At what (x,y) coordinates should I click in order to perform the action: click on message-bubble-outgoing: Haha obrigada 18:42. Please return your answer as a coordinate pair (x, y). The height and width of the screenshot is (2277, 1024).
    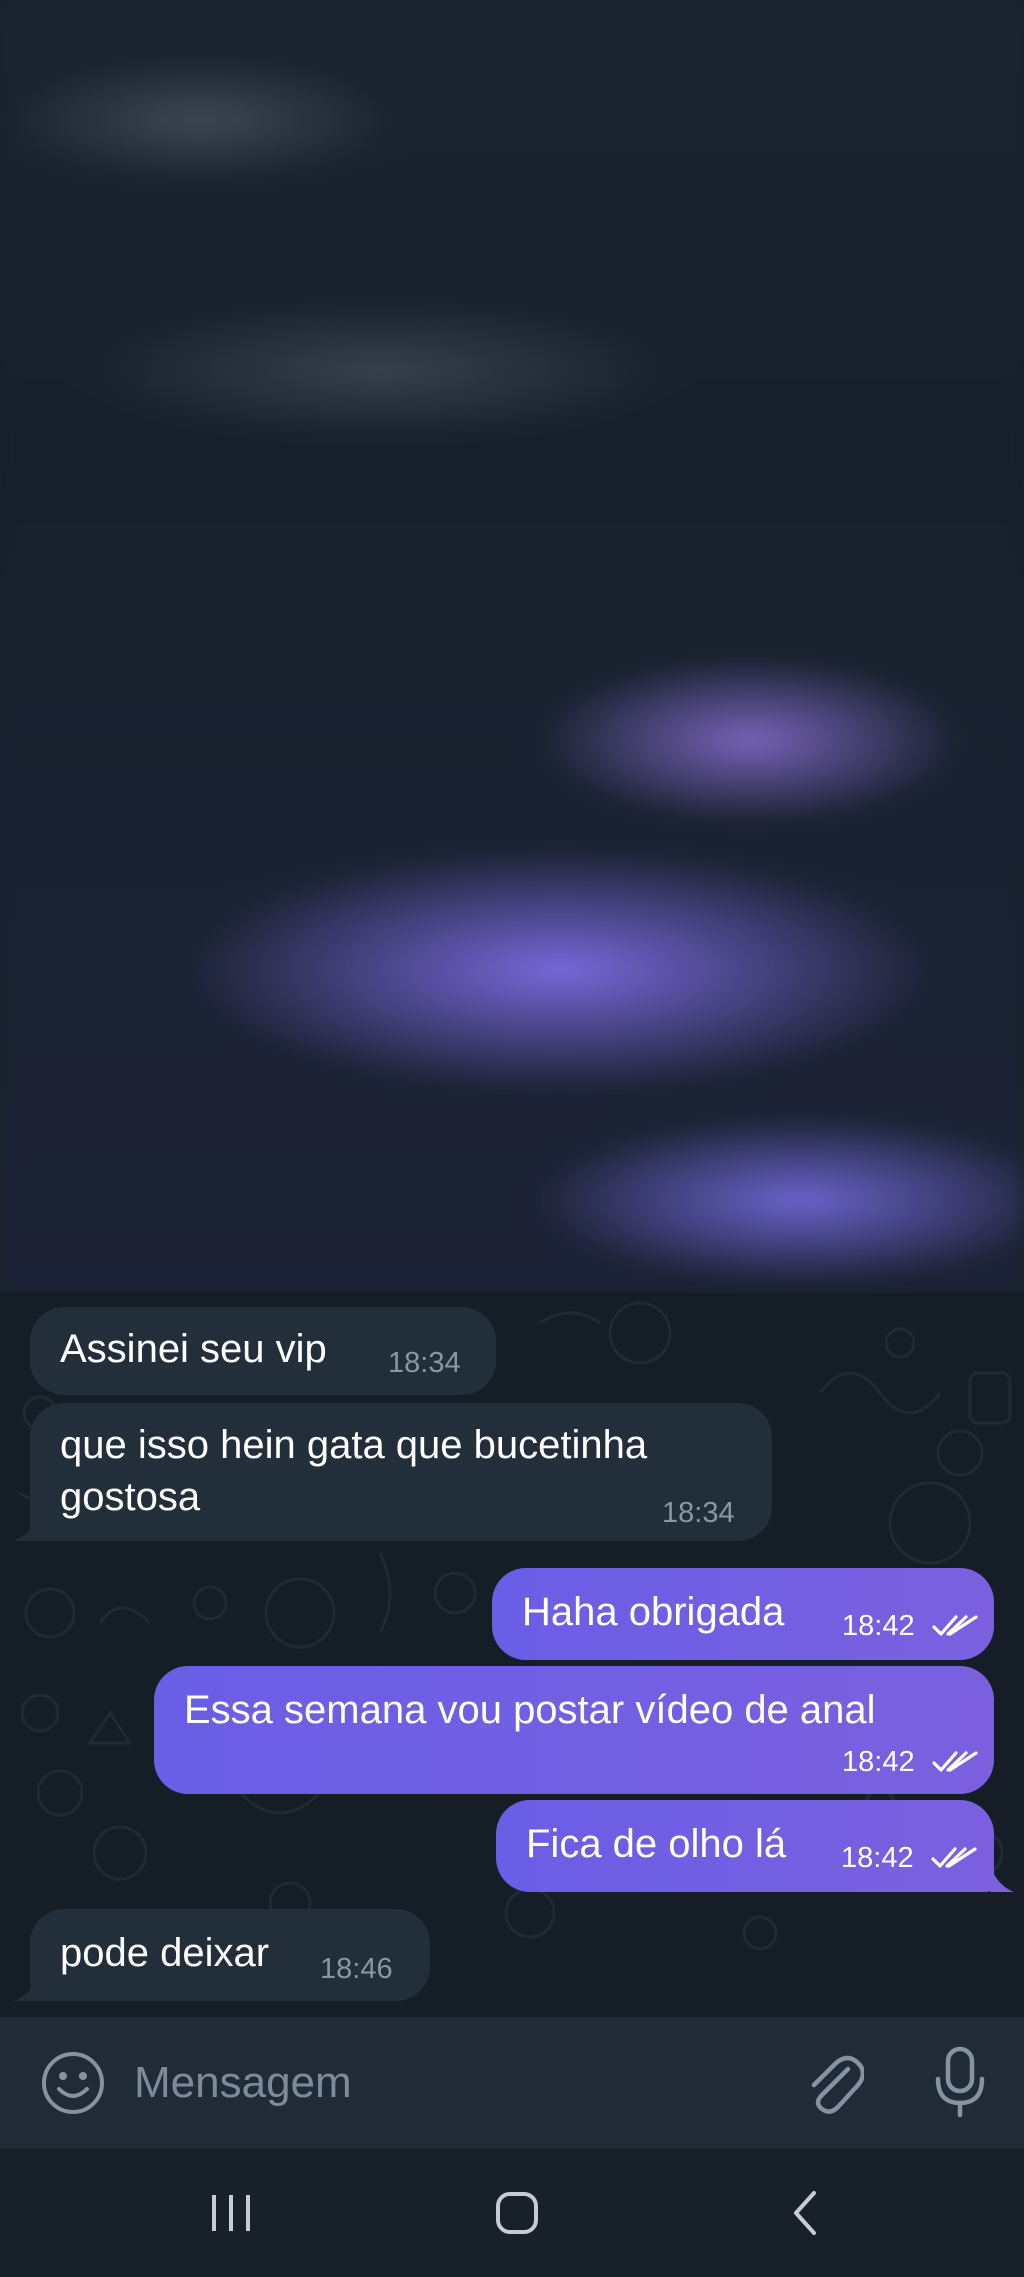
    Looking at the image, I should click on (743, 1614).